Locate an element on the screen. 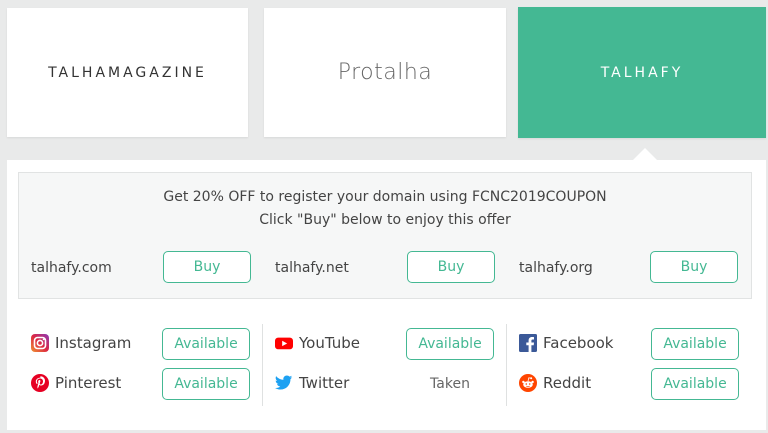 The width and height of the screenshot is (768, 433). social-label: YouTube is located at coordinates (329, 343).